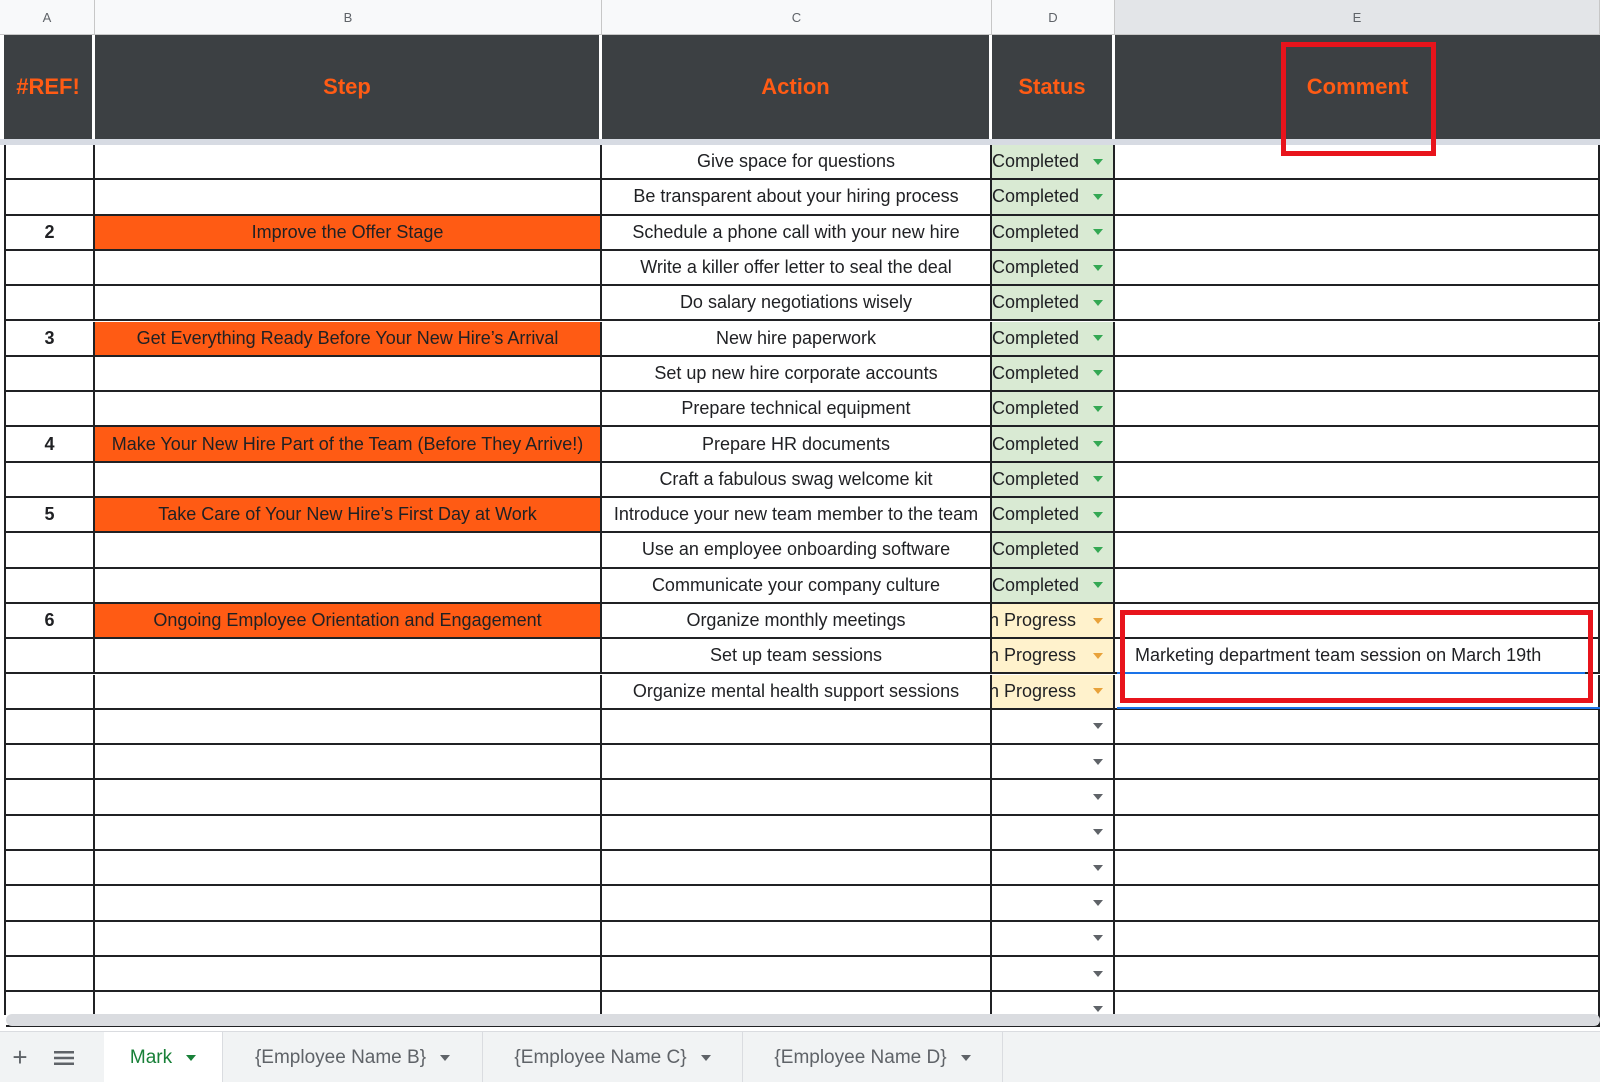 The height and width of the screenshot is (1082, 1600). I want to click on cell-num: 6, so click(50, 621).